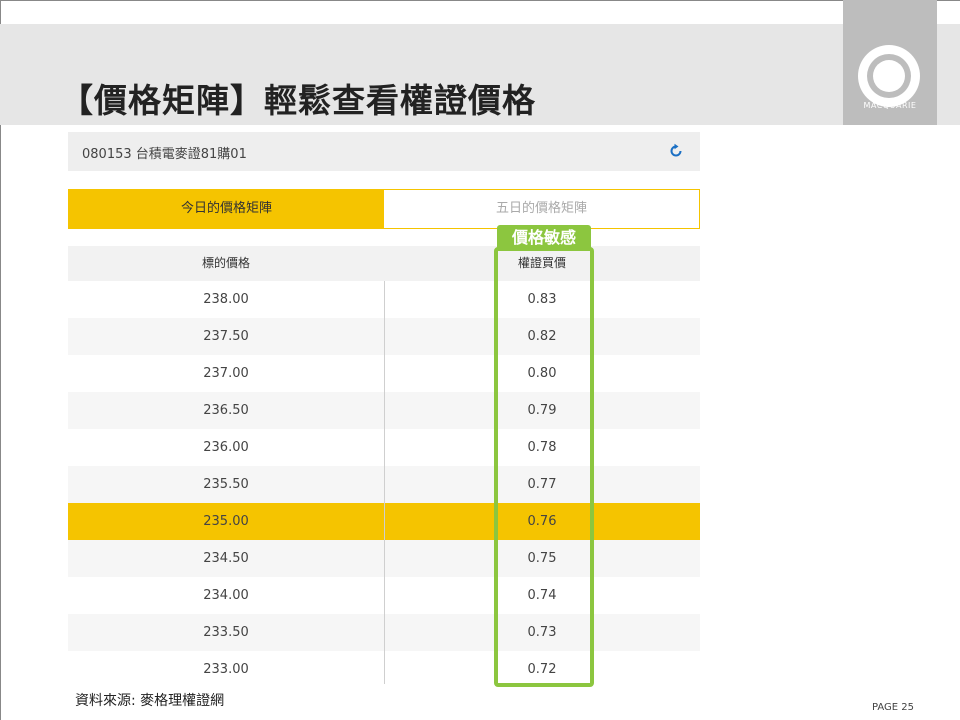  Describe the element at coordinates (226, 484) in the screenshot. I see `underlying-price-cell: 235.50` at that location.